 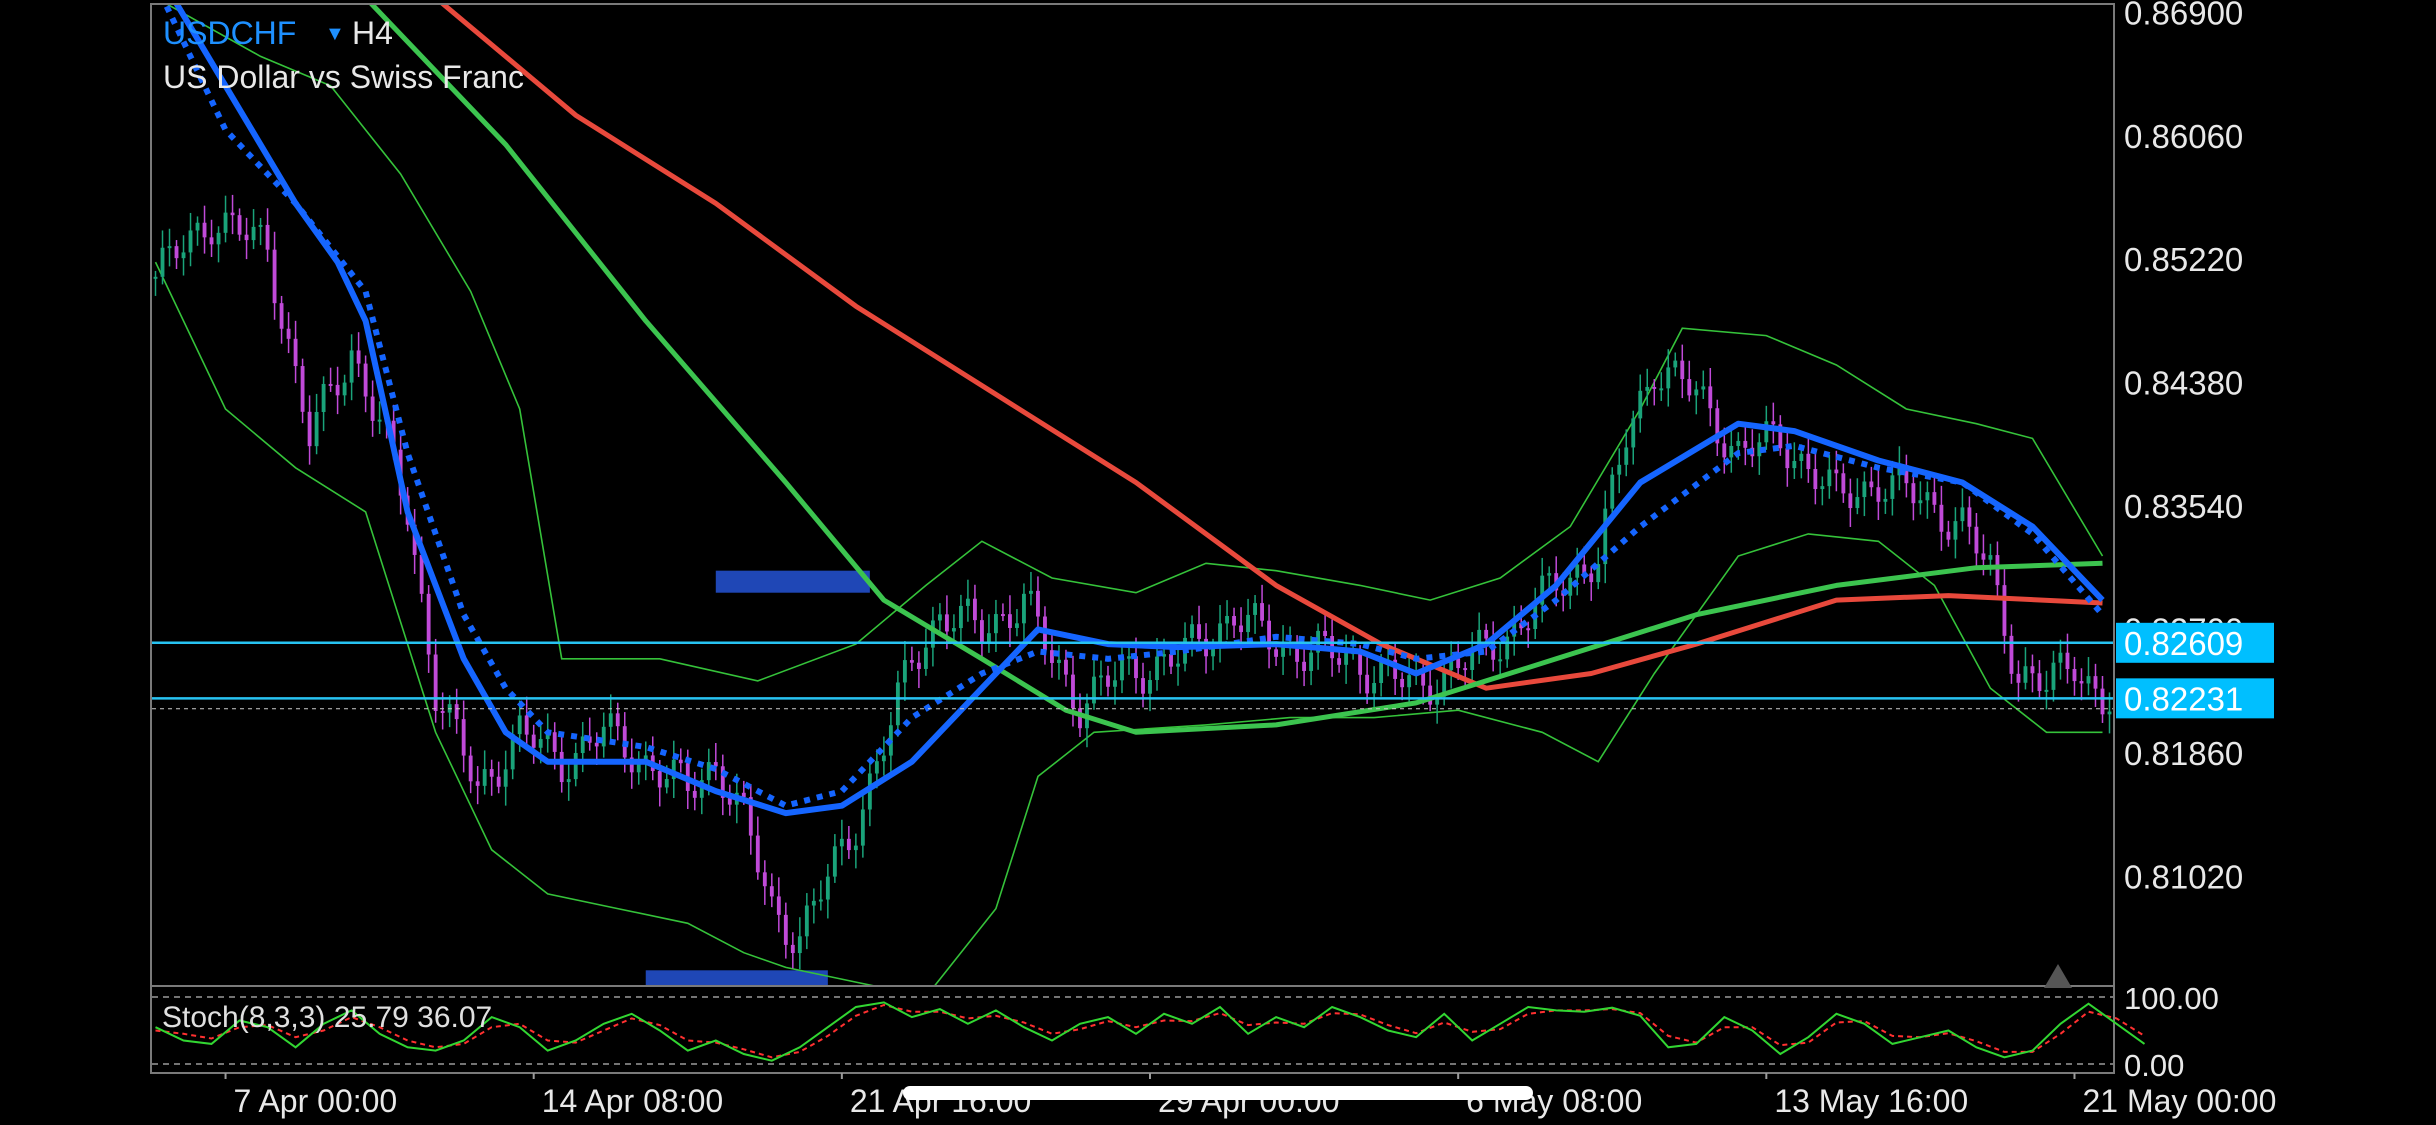 What do you see at coordinates (372, 33) in the screenshot?
I see `timeframe-label: H4` at bounding box center [372, 33].